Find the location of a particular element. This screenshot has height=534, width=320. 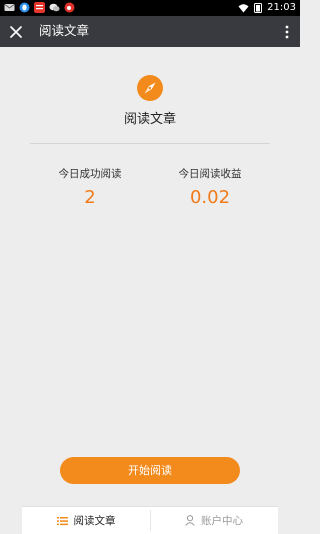

status-bar: 21:03 is located at coordinates (150, 8).